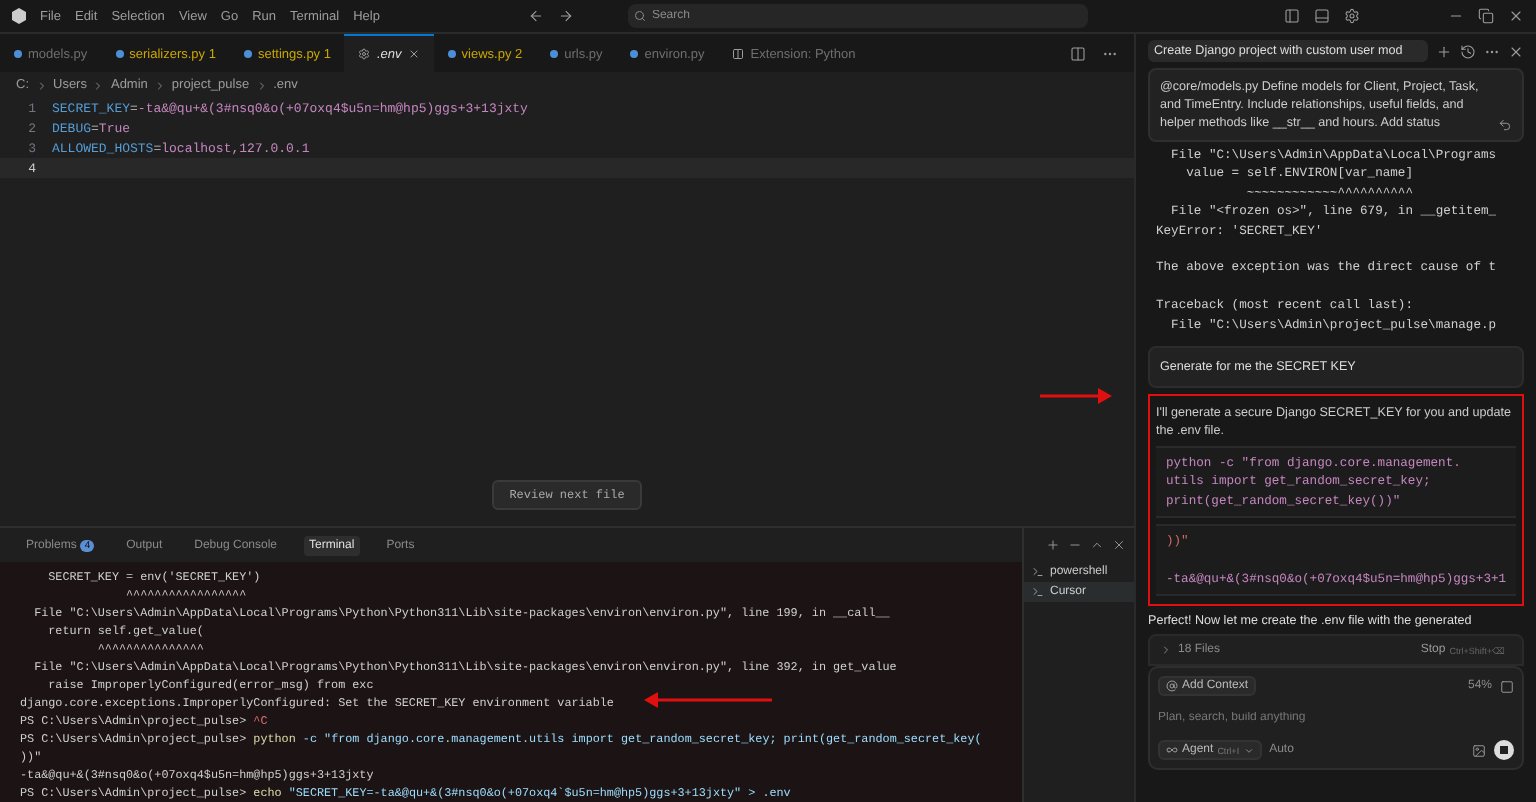 The width and height of the screenshot is (1536, 802). I want to click on history-icon, so click(1468, 51).